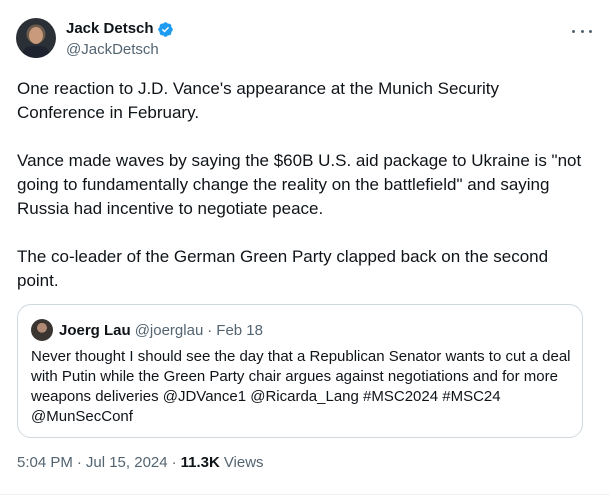 The width and height of the screenshot is (610, 499). Describe the element at coordinates (243, 462) in the screenshot. I see `views-label: Views` at that location.